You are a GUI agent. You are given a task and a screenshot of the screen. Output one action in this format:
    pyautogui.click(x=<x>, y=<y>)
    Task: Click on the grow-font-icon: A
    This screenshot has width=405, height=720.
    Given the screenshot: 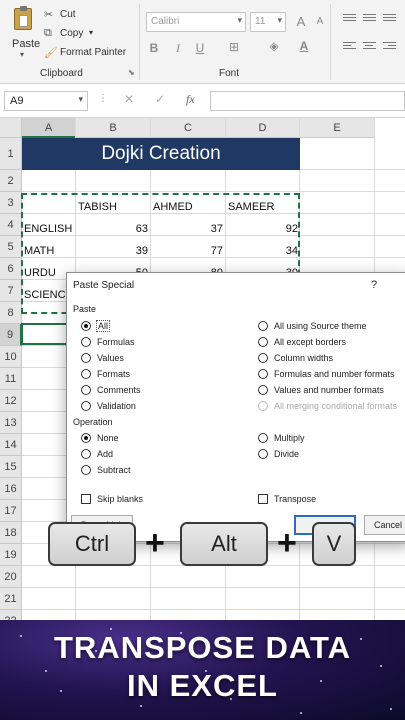 What is the action you would take?
    pyautogui.click(x=301, y=21)
    